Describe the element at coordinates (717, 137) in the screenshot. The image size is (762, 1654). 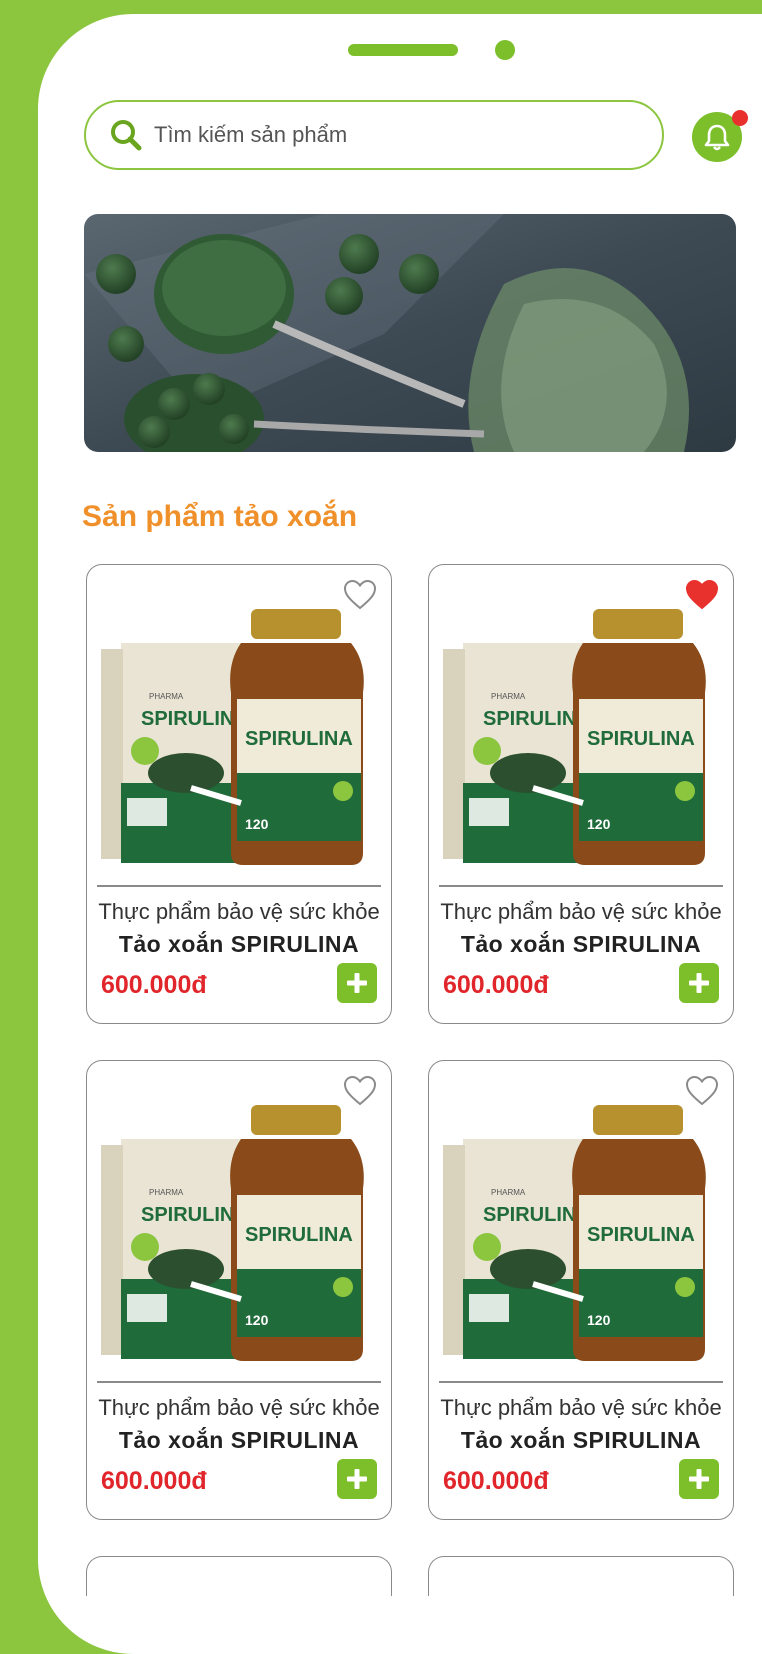
I see `bell-icon` at that location.